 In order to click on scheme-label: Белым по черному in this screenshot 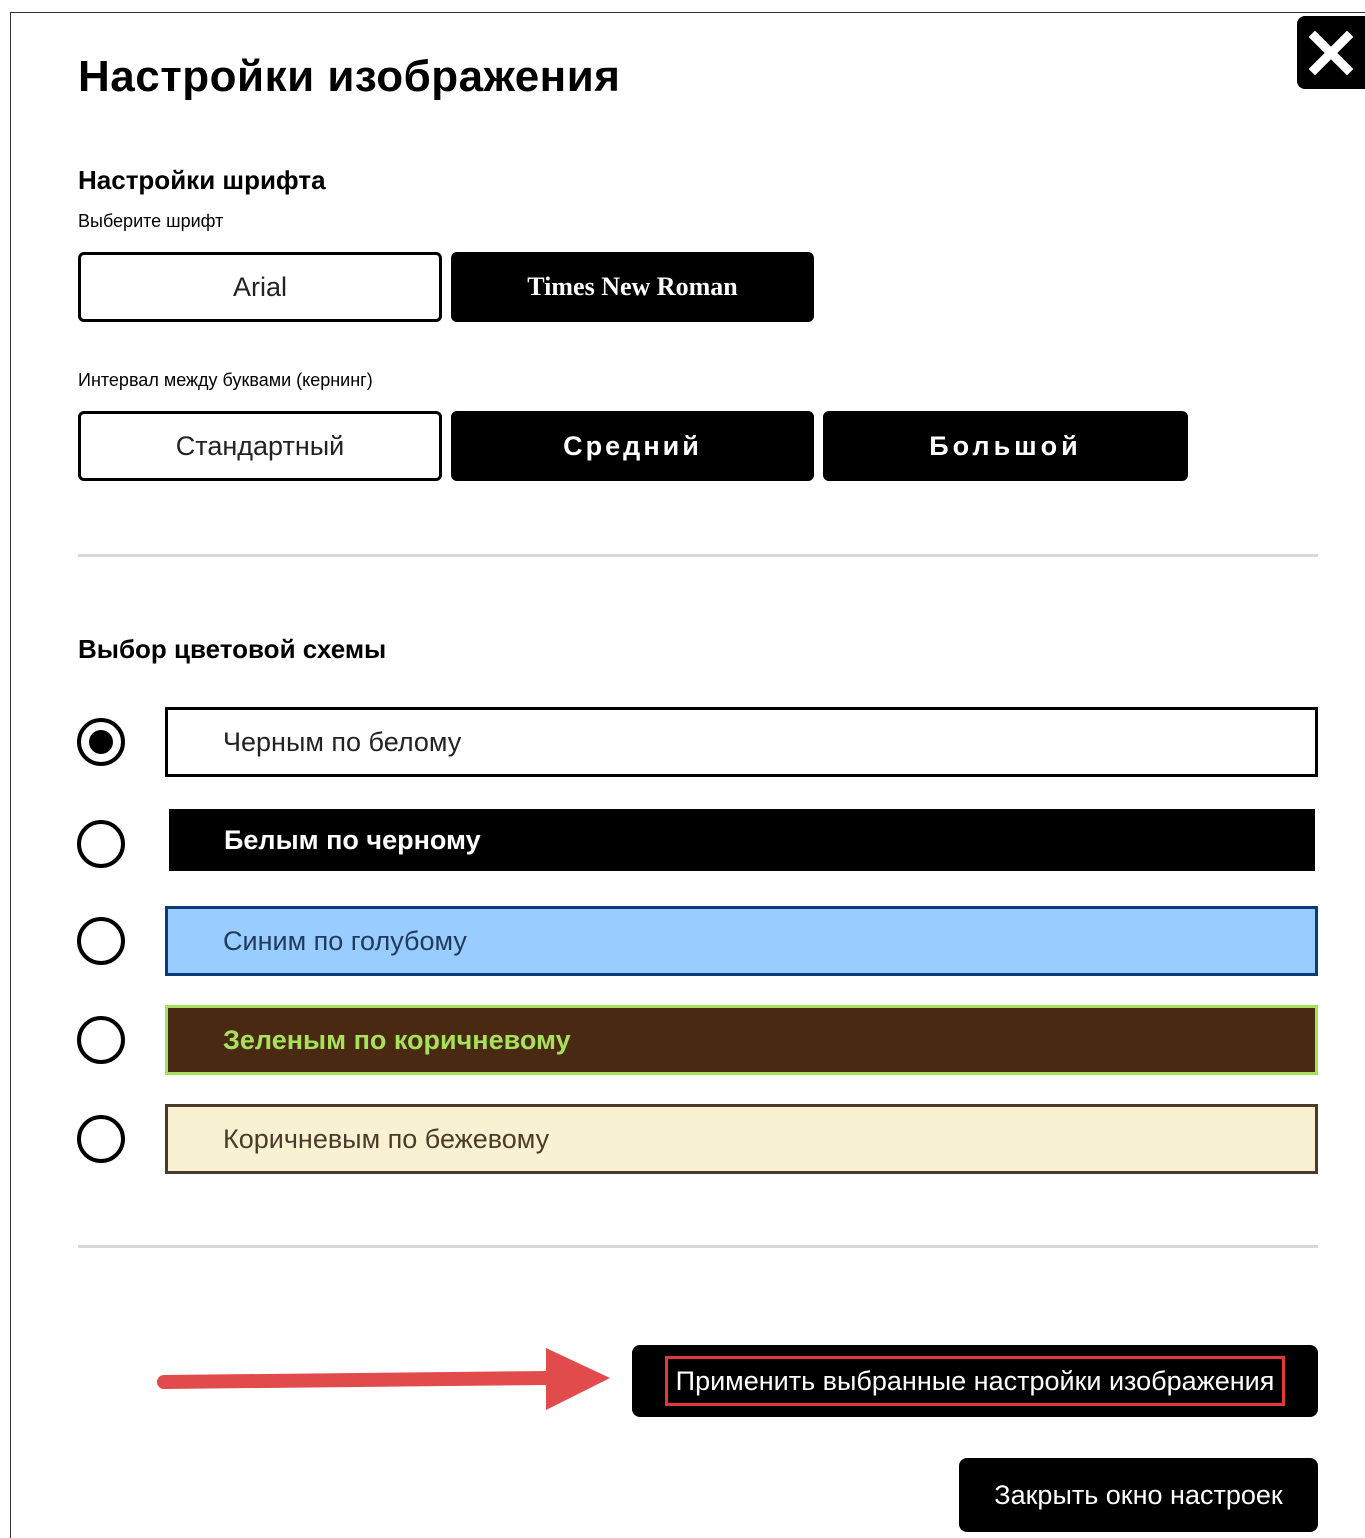, I will do `click(352, 839)`.